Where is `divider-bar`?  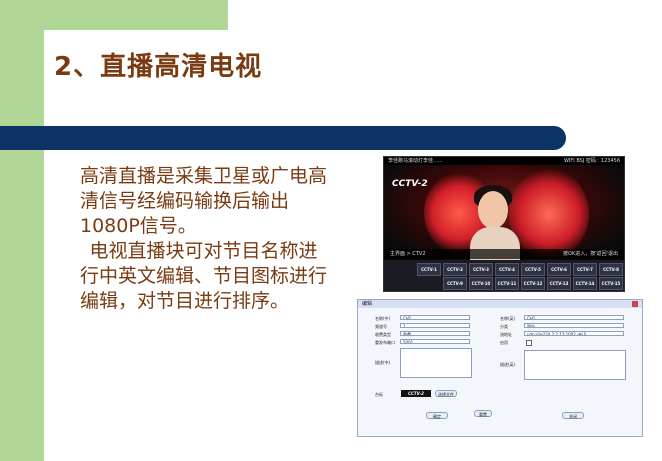
divider-bar is located at coordinates (283, 138).